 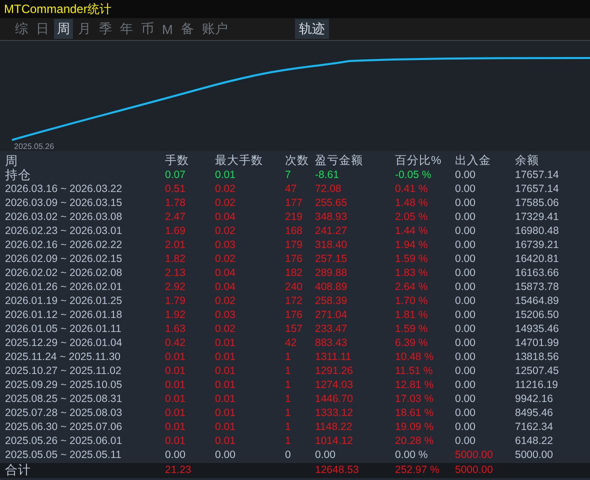 What do you see at coordinates (334, 441) in the screenshot?
I see `table-cell-text: 1014.12` at bounding box center [334, 441].